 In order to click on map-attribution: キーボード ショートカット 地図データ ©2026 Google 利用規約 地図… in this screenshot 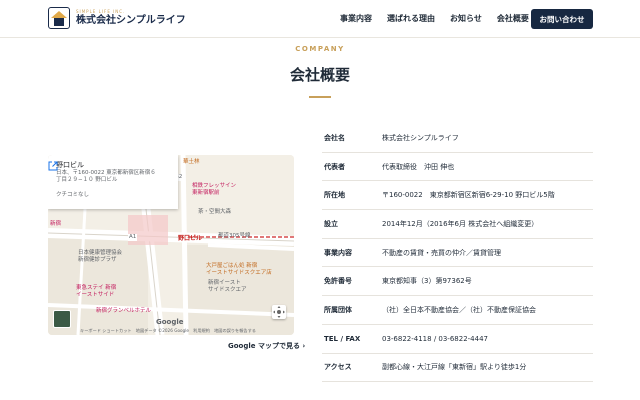, I will do `click(168, 330)`.